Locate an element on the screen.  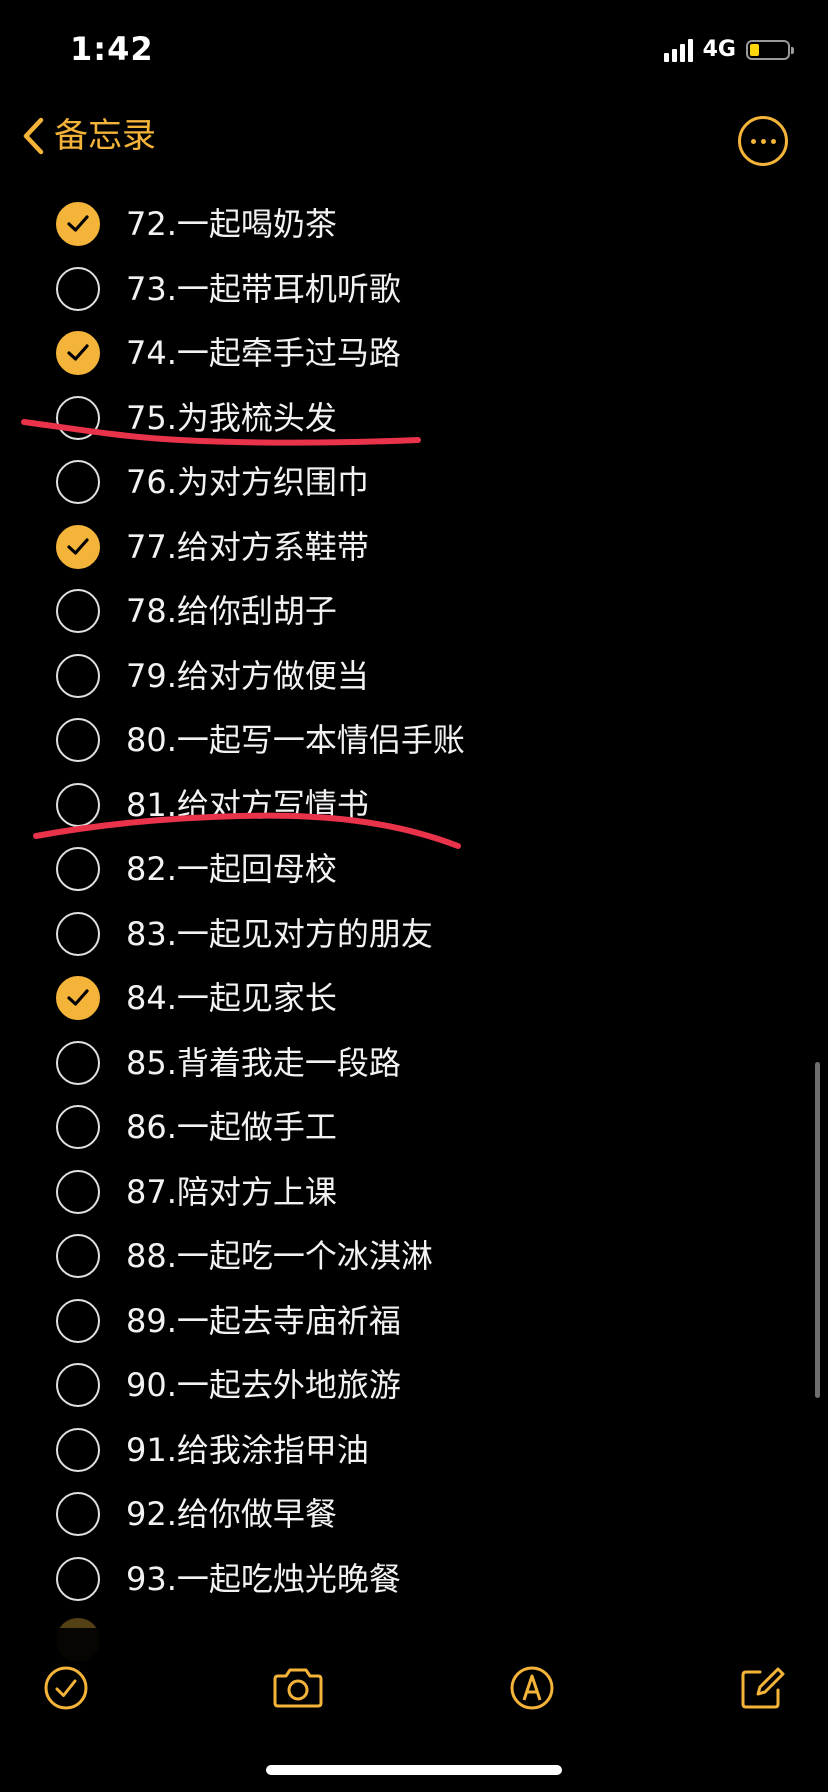
checklist-item-text: 77.给对方系鞋带 is located at coordinates (247, 547).